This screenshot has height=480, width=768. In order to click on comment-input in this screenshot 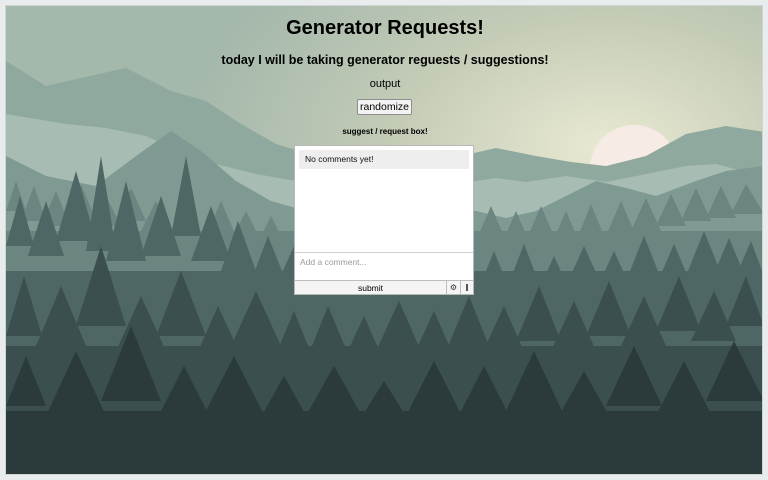, I will do `click(384, 266)`.